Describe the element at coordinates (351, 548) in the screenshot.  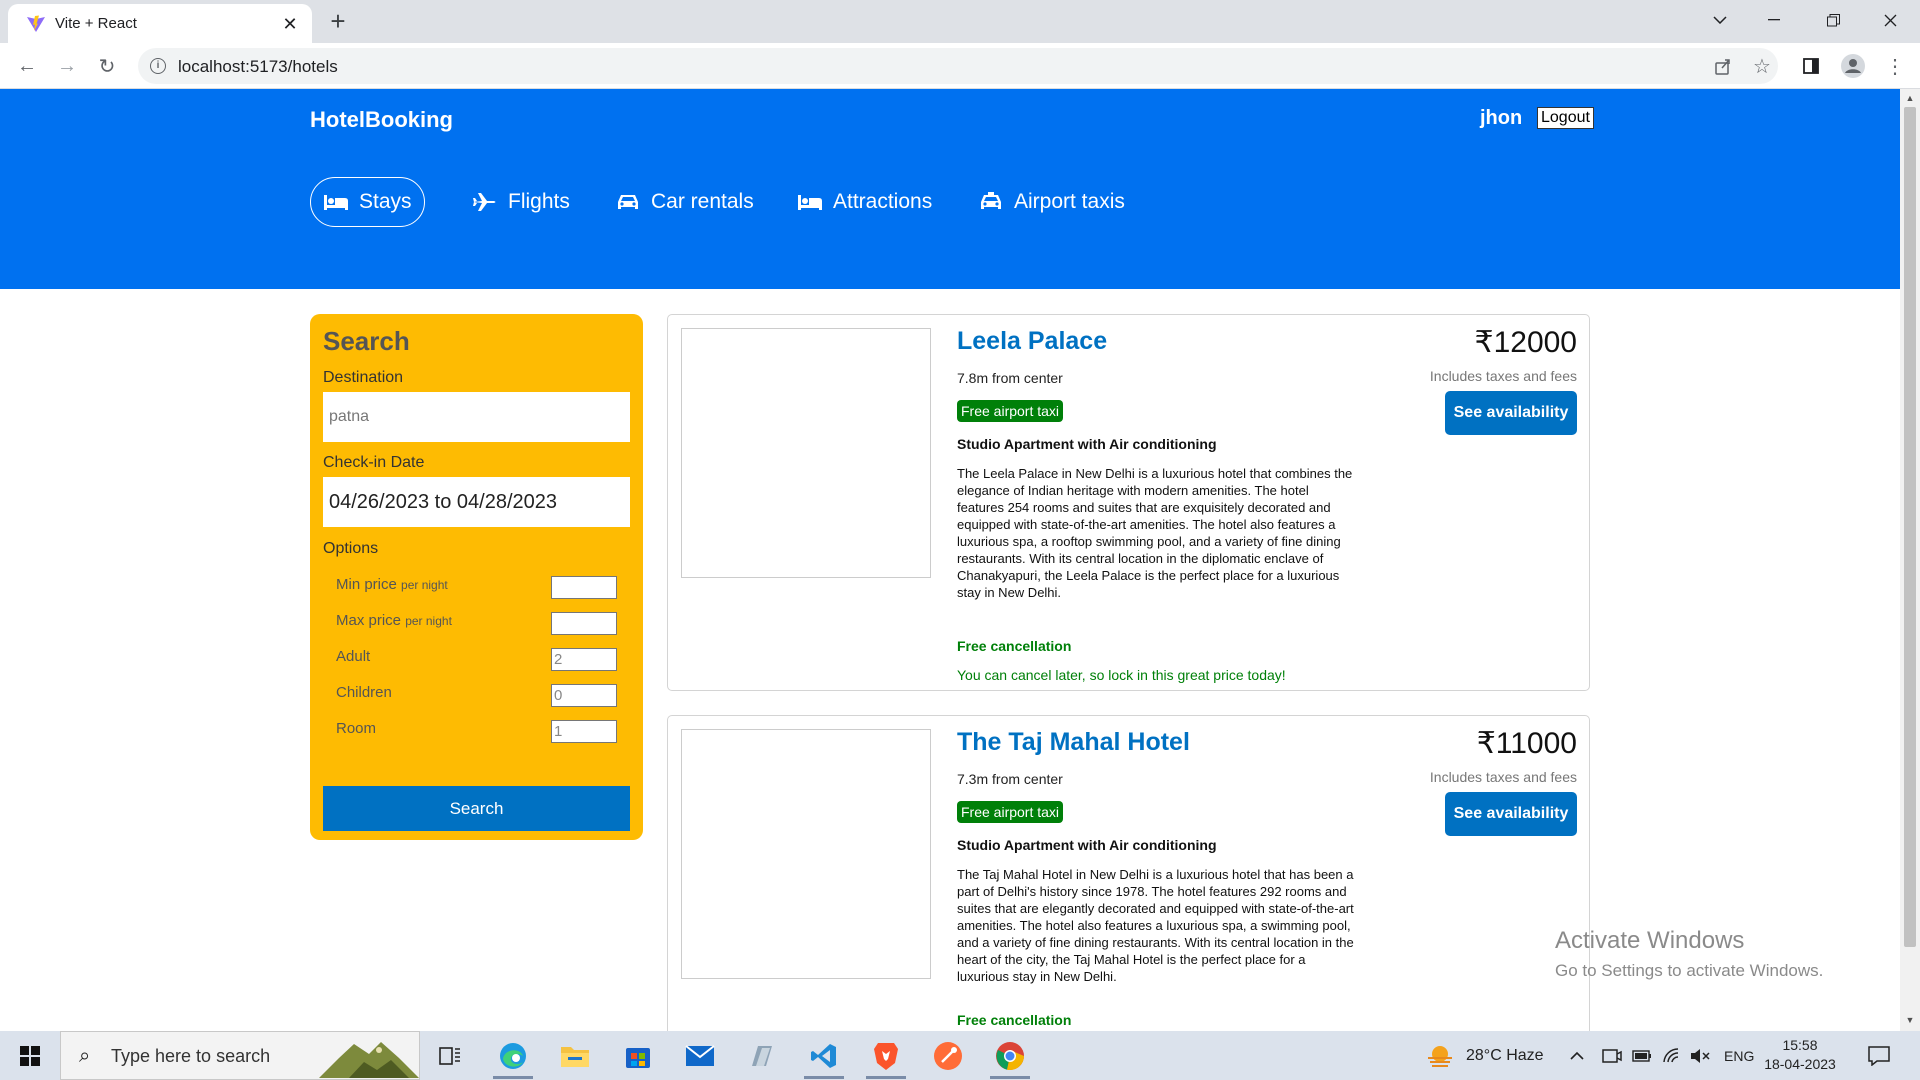
I see `options-label: Options` at that location.